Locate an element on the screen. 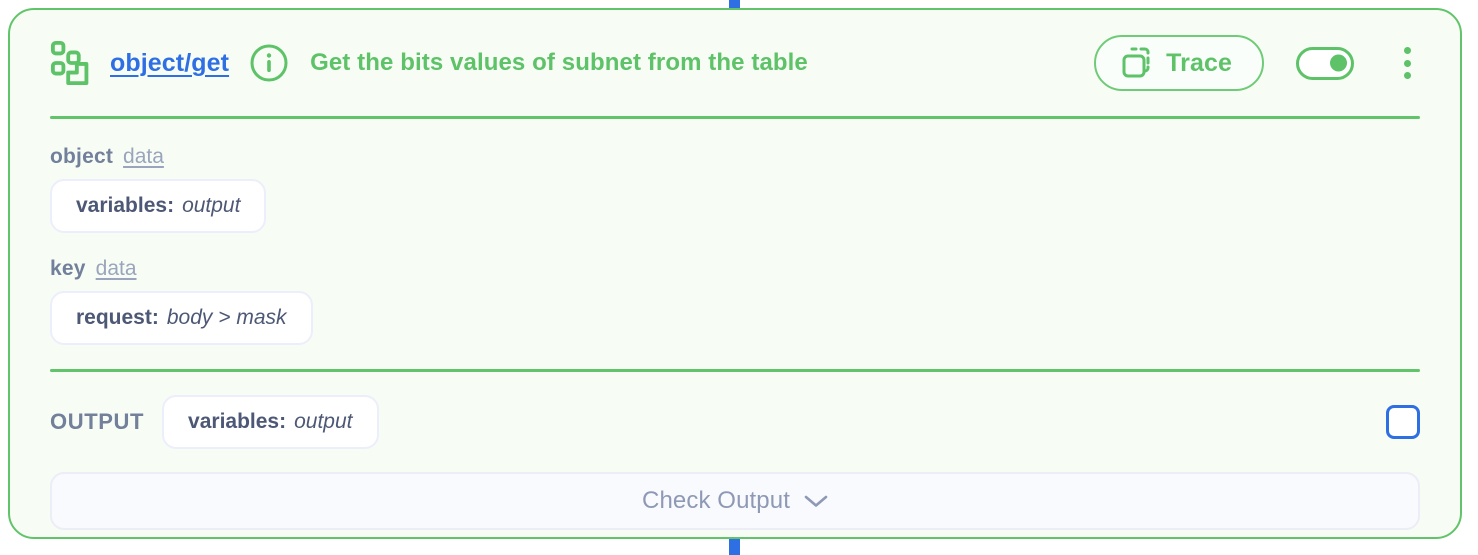  param-value-key: request: is located at coordinates (117, 317).